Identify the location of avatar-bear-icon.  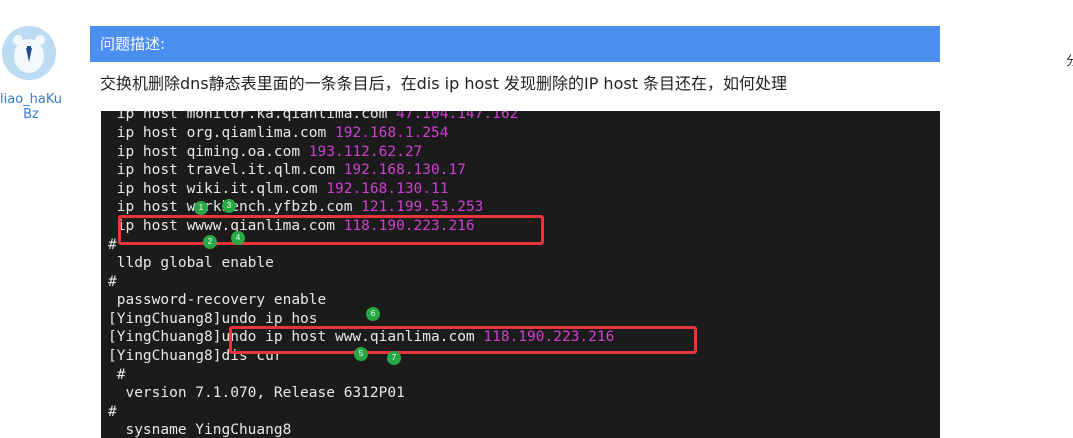
(29, 53).